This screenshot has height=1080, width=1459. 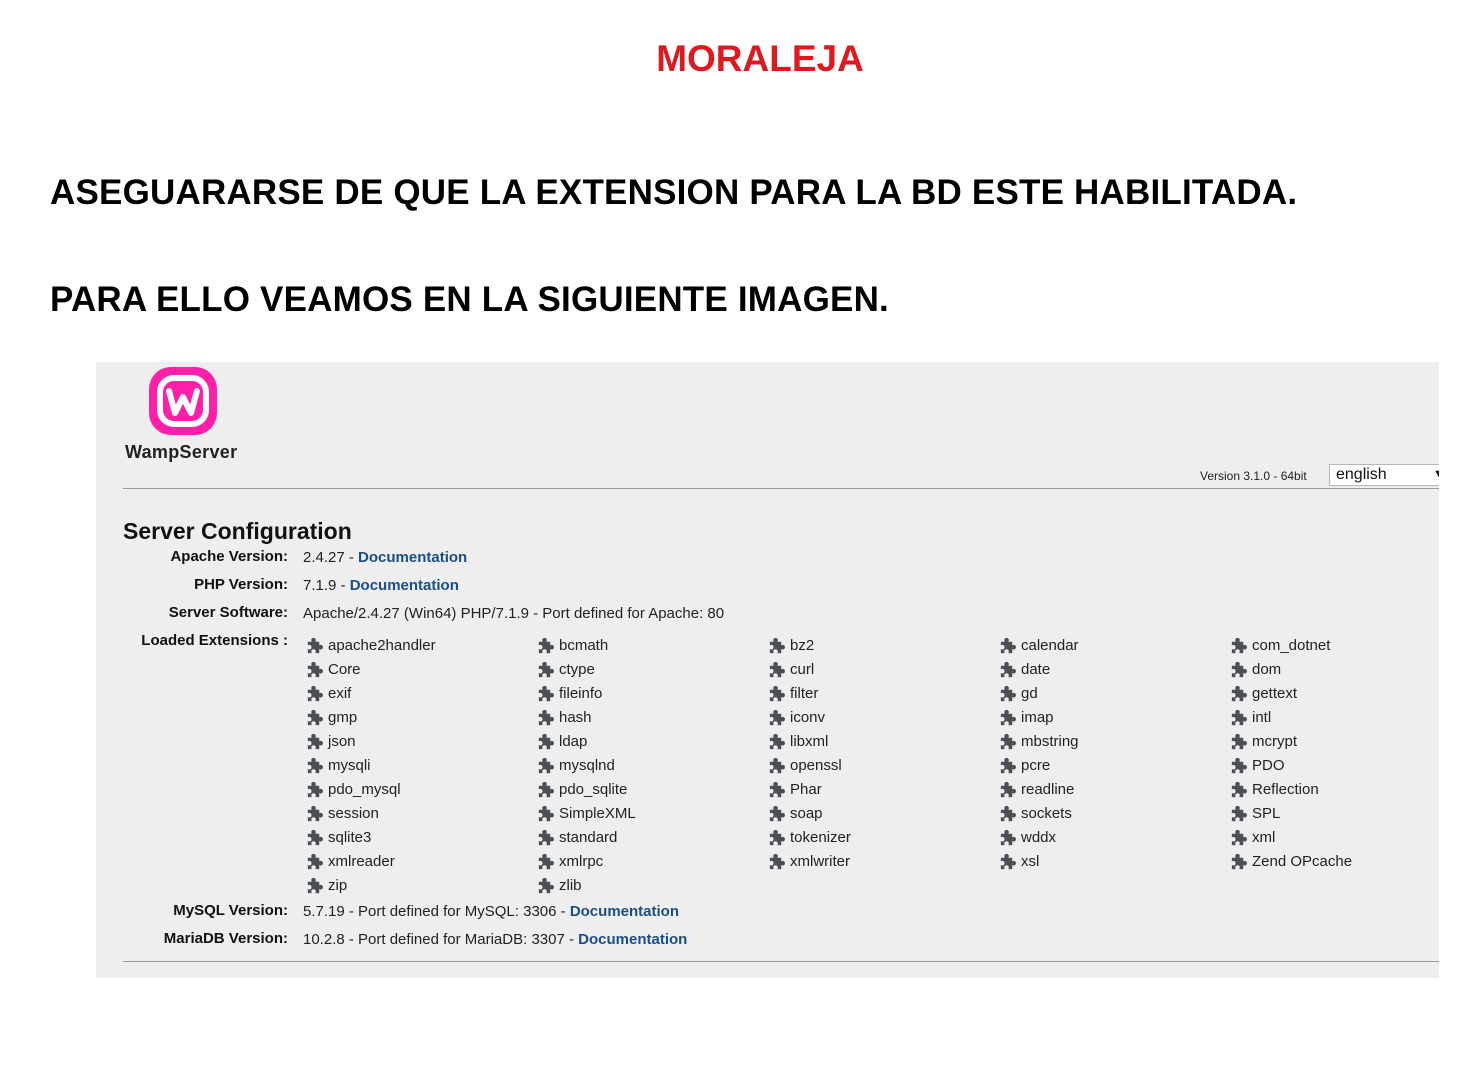 I want to click on apache-documentation-link: Documentation, so click(x=412, y=557).